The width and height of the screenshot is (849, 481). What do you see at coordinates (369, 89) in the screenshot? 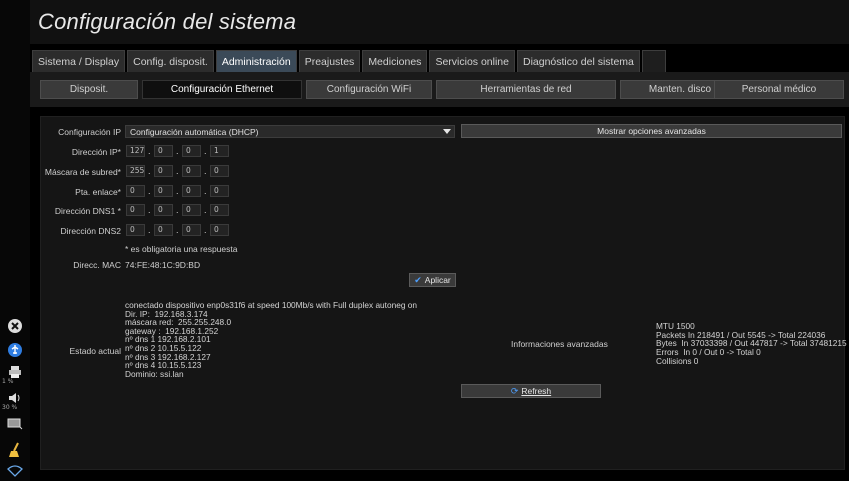
I see `subtab-wifi: Configuración WiFi` at bounding box center [369, 89].